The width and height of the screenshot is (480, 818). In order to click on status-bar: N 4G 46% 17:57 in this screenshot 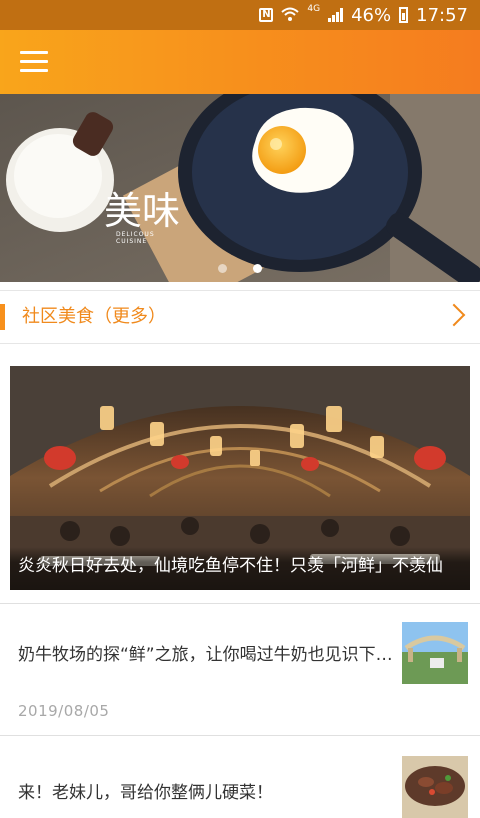, I will do `click(240, 15)`.